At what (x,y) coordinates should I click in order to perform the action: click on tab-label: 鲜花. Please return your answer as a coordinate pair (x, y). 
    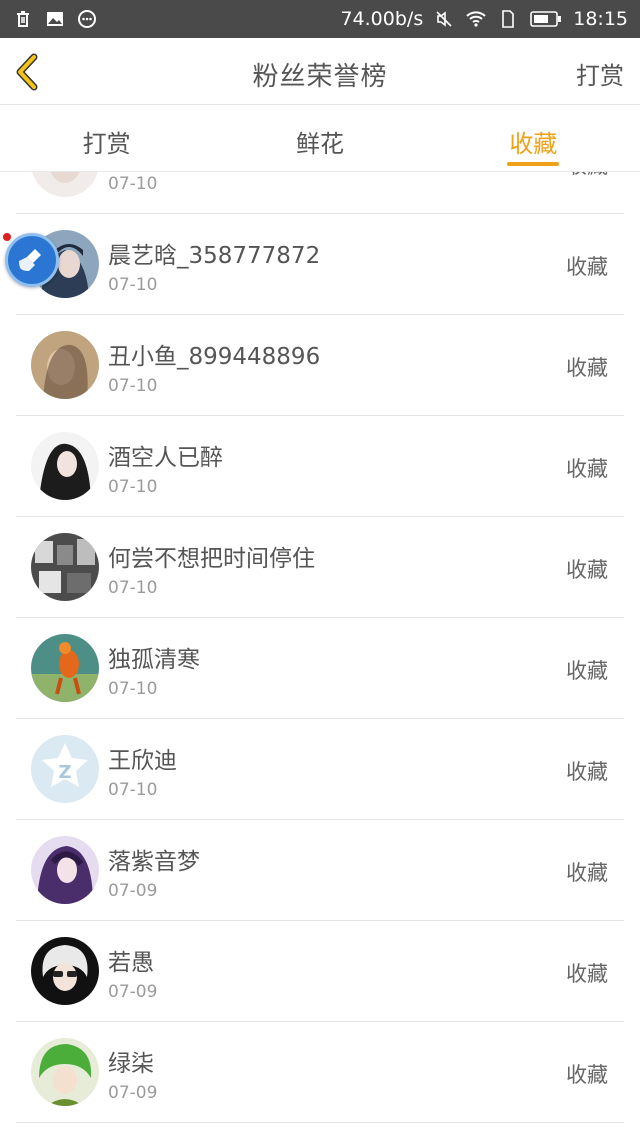
    Looking at the image, I should click on (319, 144).